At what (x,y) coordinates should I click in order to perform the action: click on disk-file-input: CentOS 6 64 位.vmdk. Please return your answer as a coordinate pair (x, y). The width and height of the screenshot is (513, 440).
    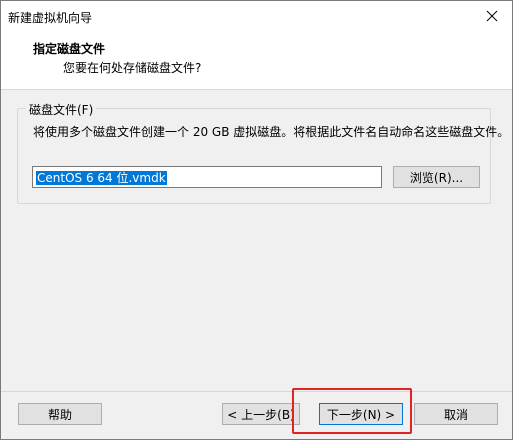
    Looking at the image, I should click on (207, 177).